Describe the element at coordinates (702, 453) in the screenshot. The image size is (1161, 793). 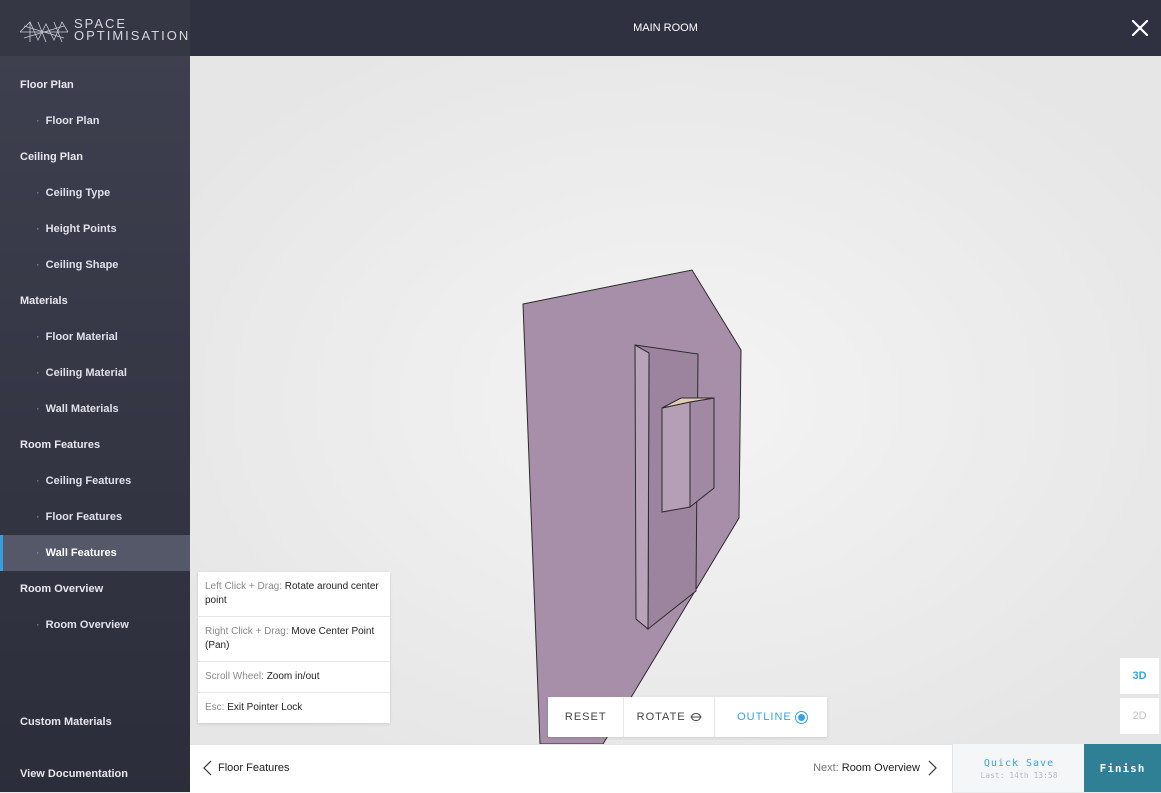
I see `wall-box-right` at that location.